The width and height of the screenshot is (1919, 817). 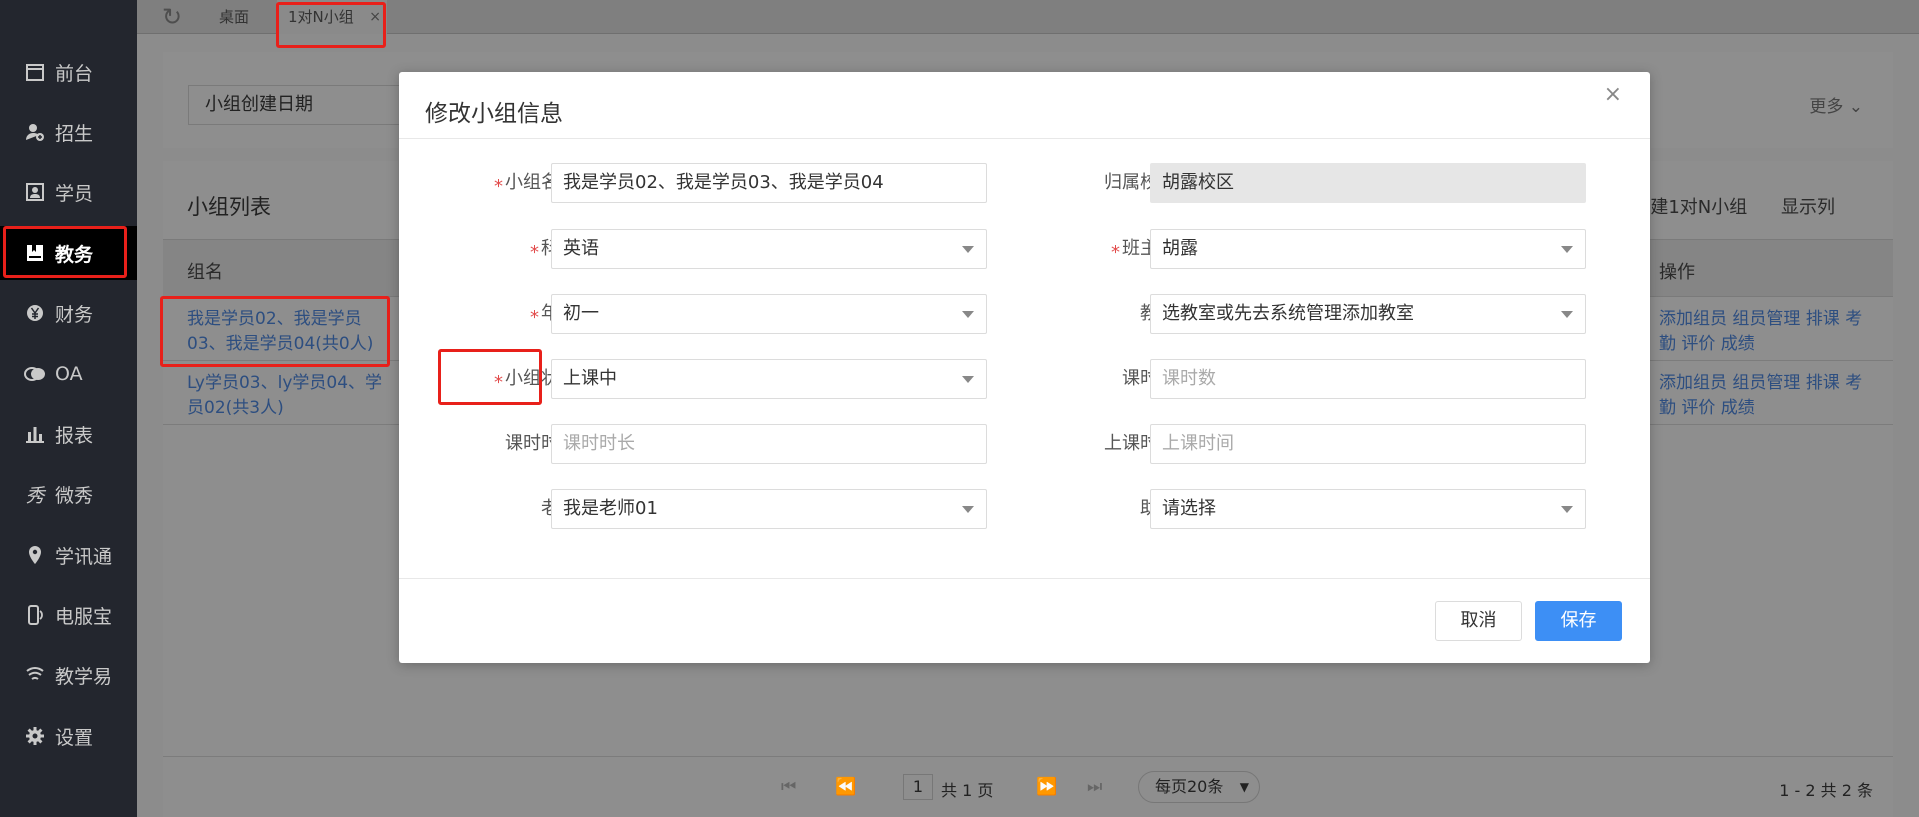 What do you see at coordinates (74, 495) in the screenshot?
I see `sidebar-item-label: 微秀` at bounding box center [74, 495].